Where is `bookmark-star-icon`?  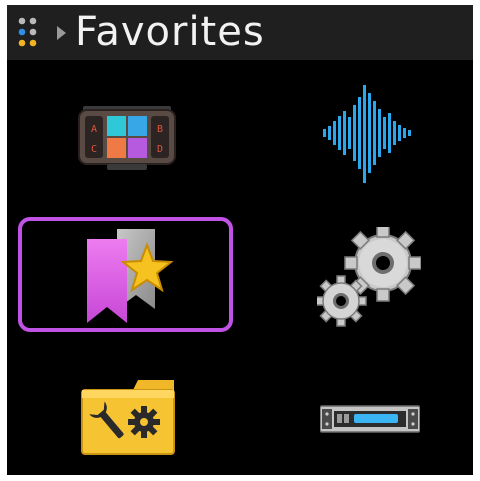
bookmark-star-icon is located at coordinates (130, 276).